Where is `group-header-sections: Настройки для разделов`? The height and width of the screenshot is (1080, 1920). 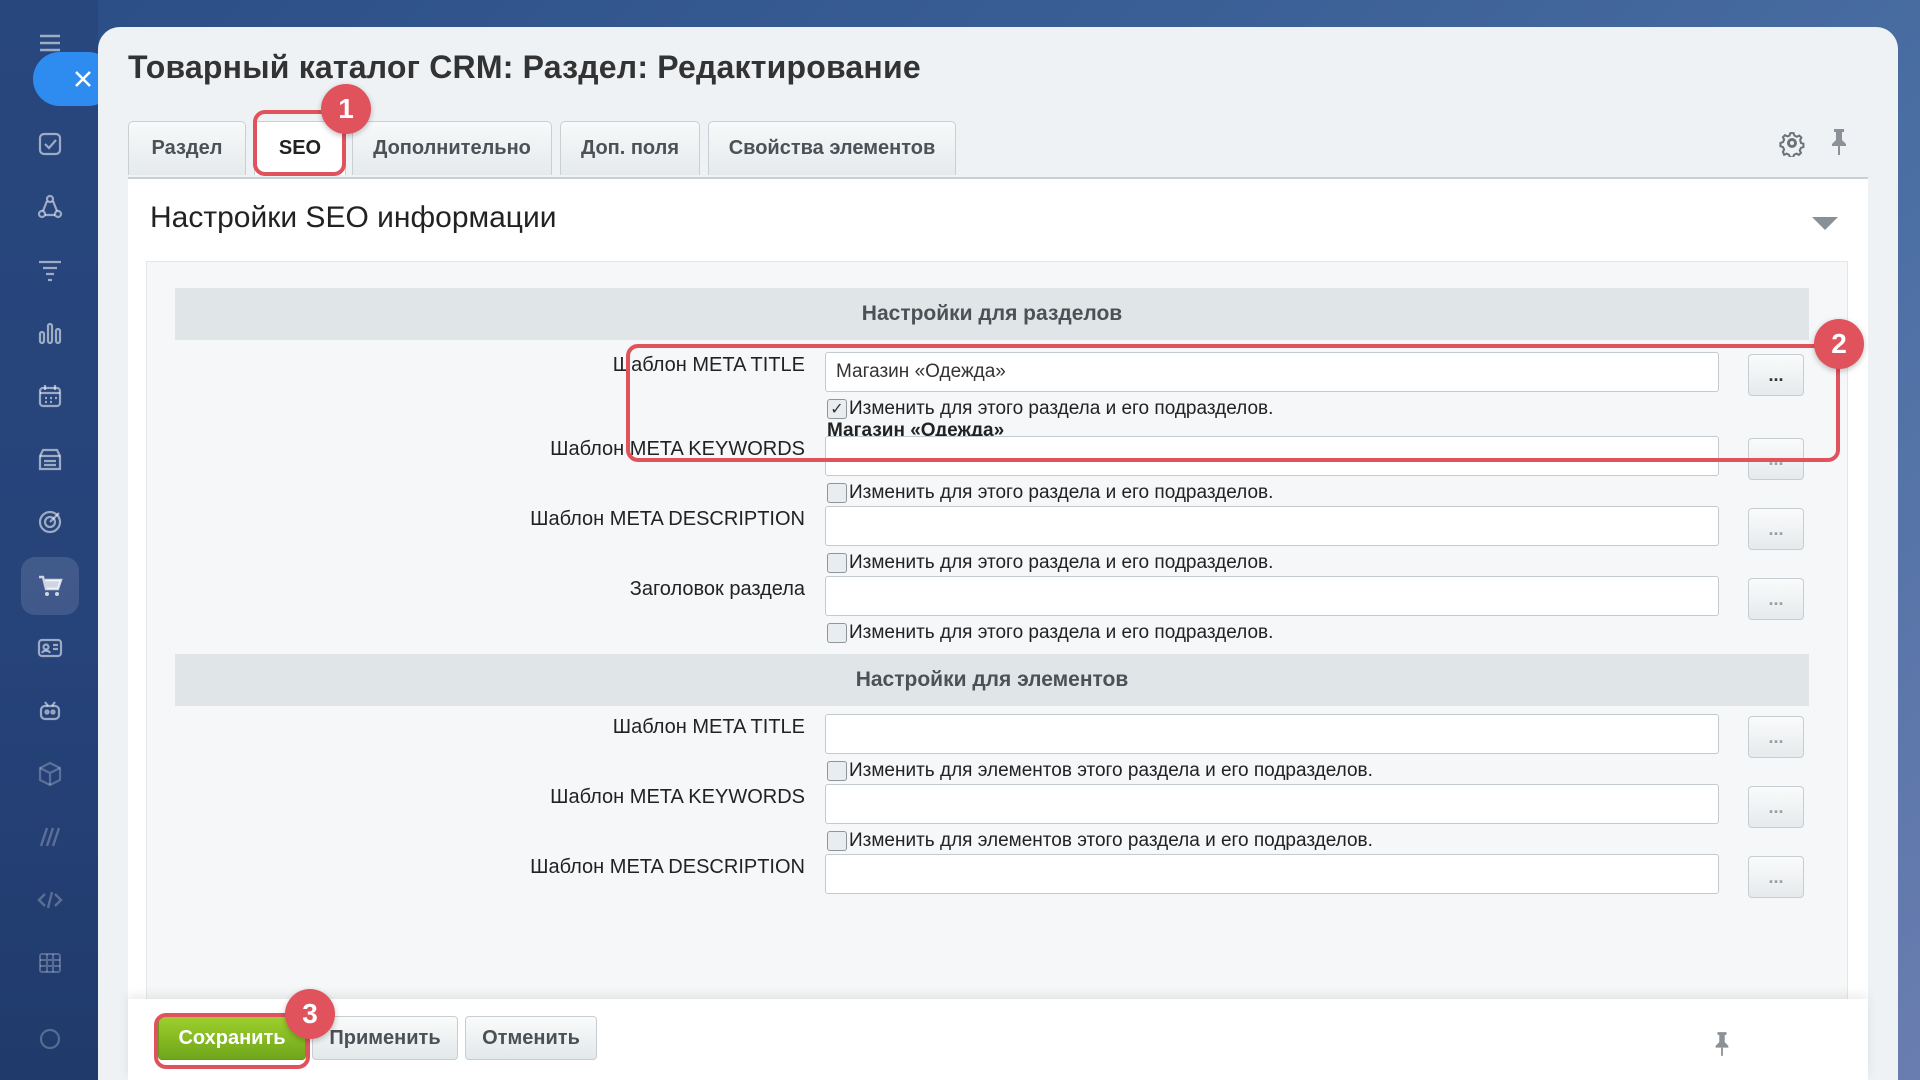 group-header-sections: Настройки для разделов is located at coordinates (992, 314).